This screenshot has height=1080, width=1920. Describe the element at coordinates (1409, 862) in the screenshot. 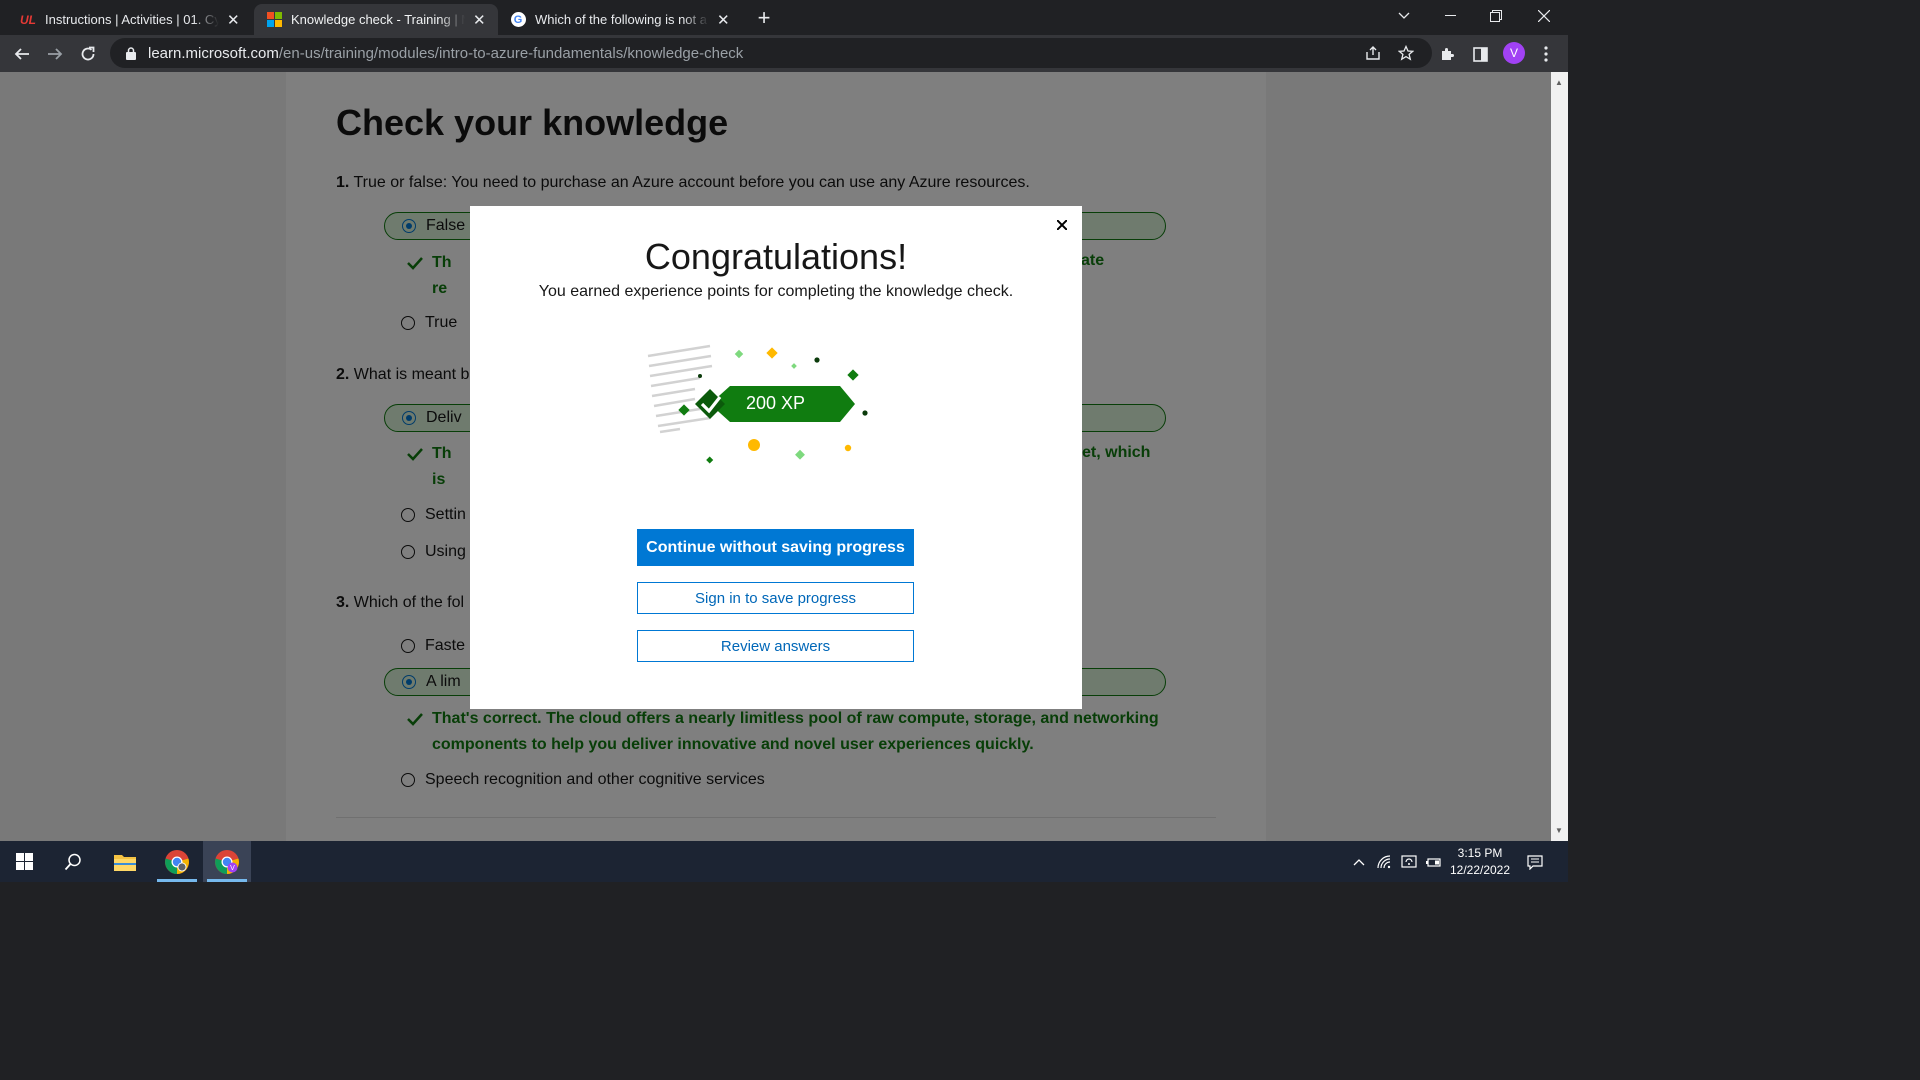

I see `network-icon` at that location.